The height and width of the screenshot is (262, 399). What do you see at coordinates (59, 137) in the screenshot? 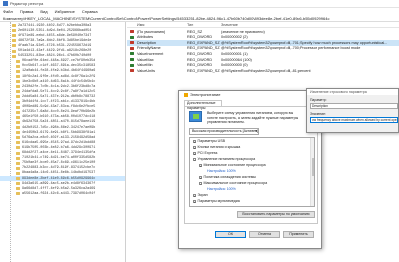
I see `tree-key-label: 5d76a2ca-e8c0-402f-a133-2158492d58ad` at bounding box center [59, 137].